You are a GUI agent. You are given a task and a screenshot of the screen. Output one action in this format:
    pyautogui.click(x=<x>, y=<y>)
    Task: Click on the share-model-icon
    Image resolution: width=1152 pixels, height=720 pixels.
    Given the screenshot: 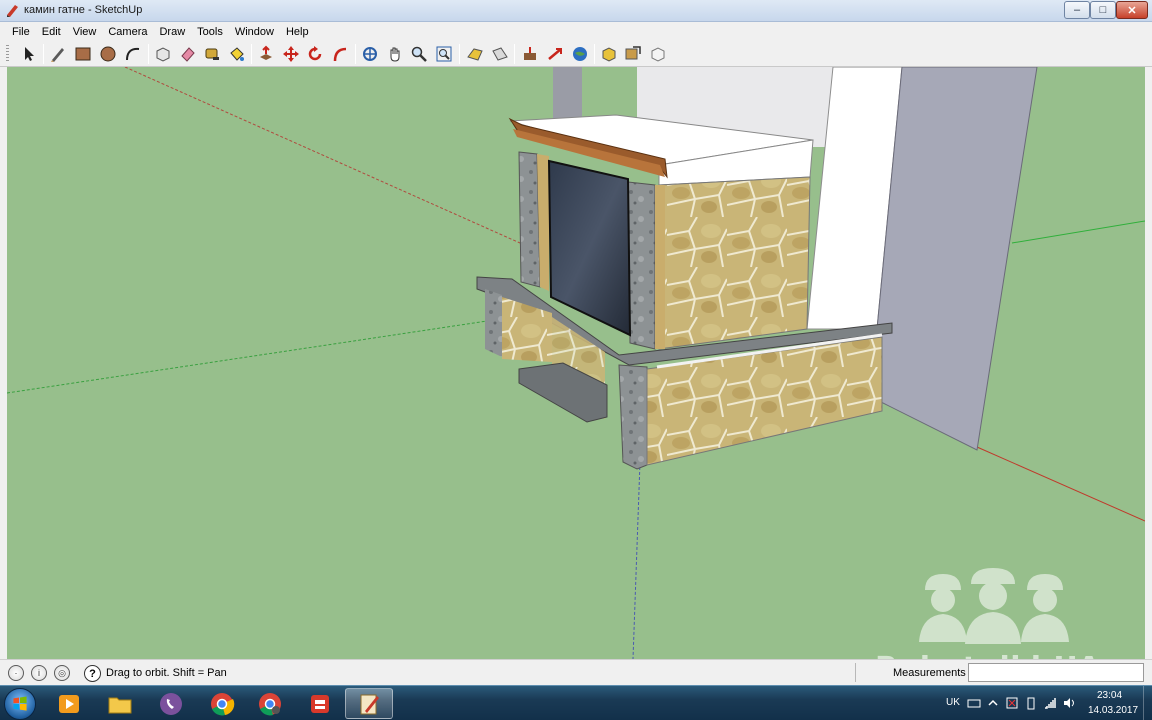 What is the action you would take?
    pyautogui.click(x=609, y=54)
    